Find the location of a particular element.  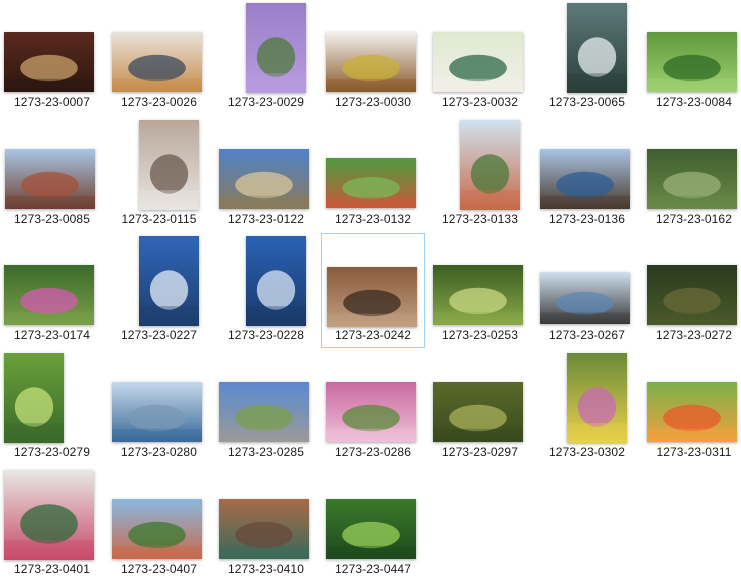

file-name-label: 1273-23-0267 is located at coordinates (587, 335).